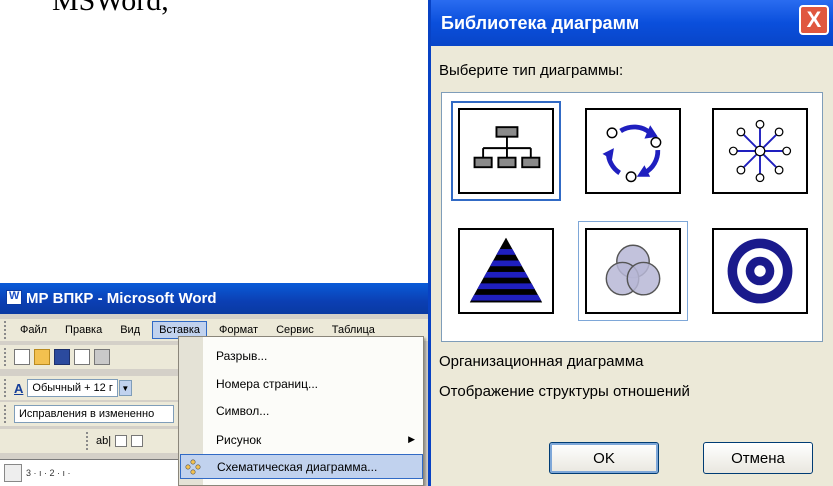 Image resolution: width=833 pixels, height=486 pixels. Describe the element at coordinates (72, 388) in the screenshot. I see `style-combo: Обычный + 12 г` at that location.